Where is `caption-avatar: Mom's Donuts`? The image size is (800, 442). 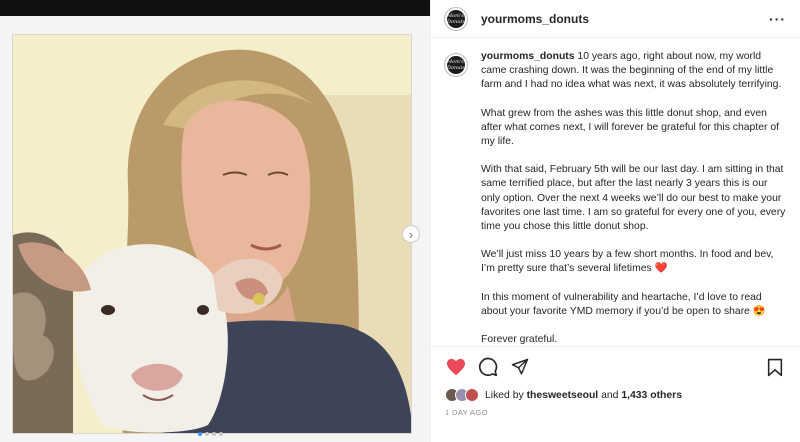 caption-avatar: Mom's Donuts is located at coordinates (456, 65).